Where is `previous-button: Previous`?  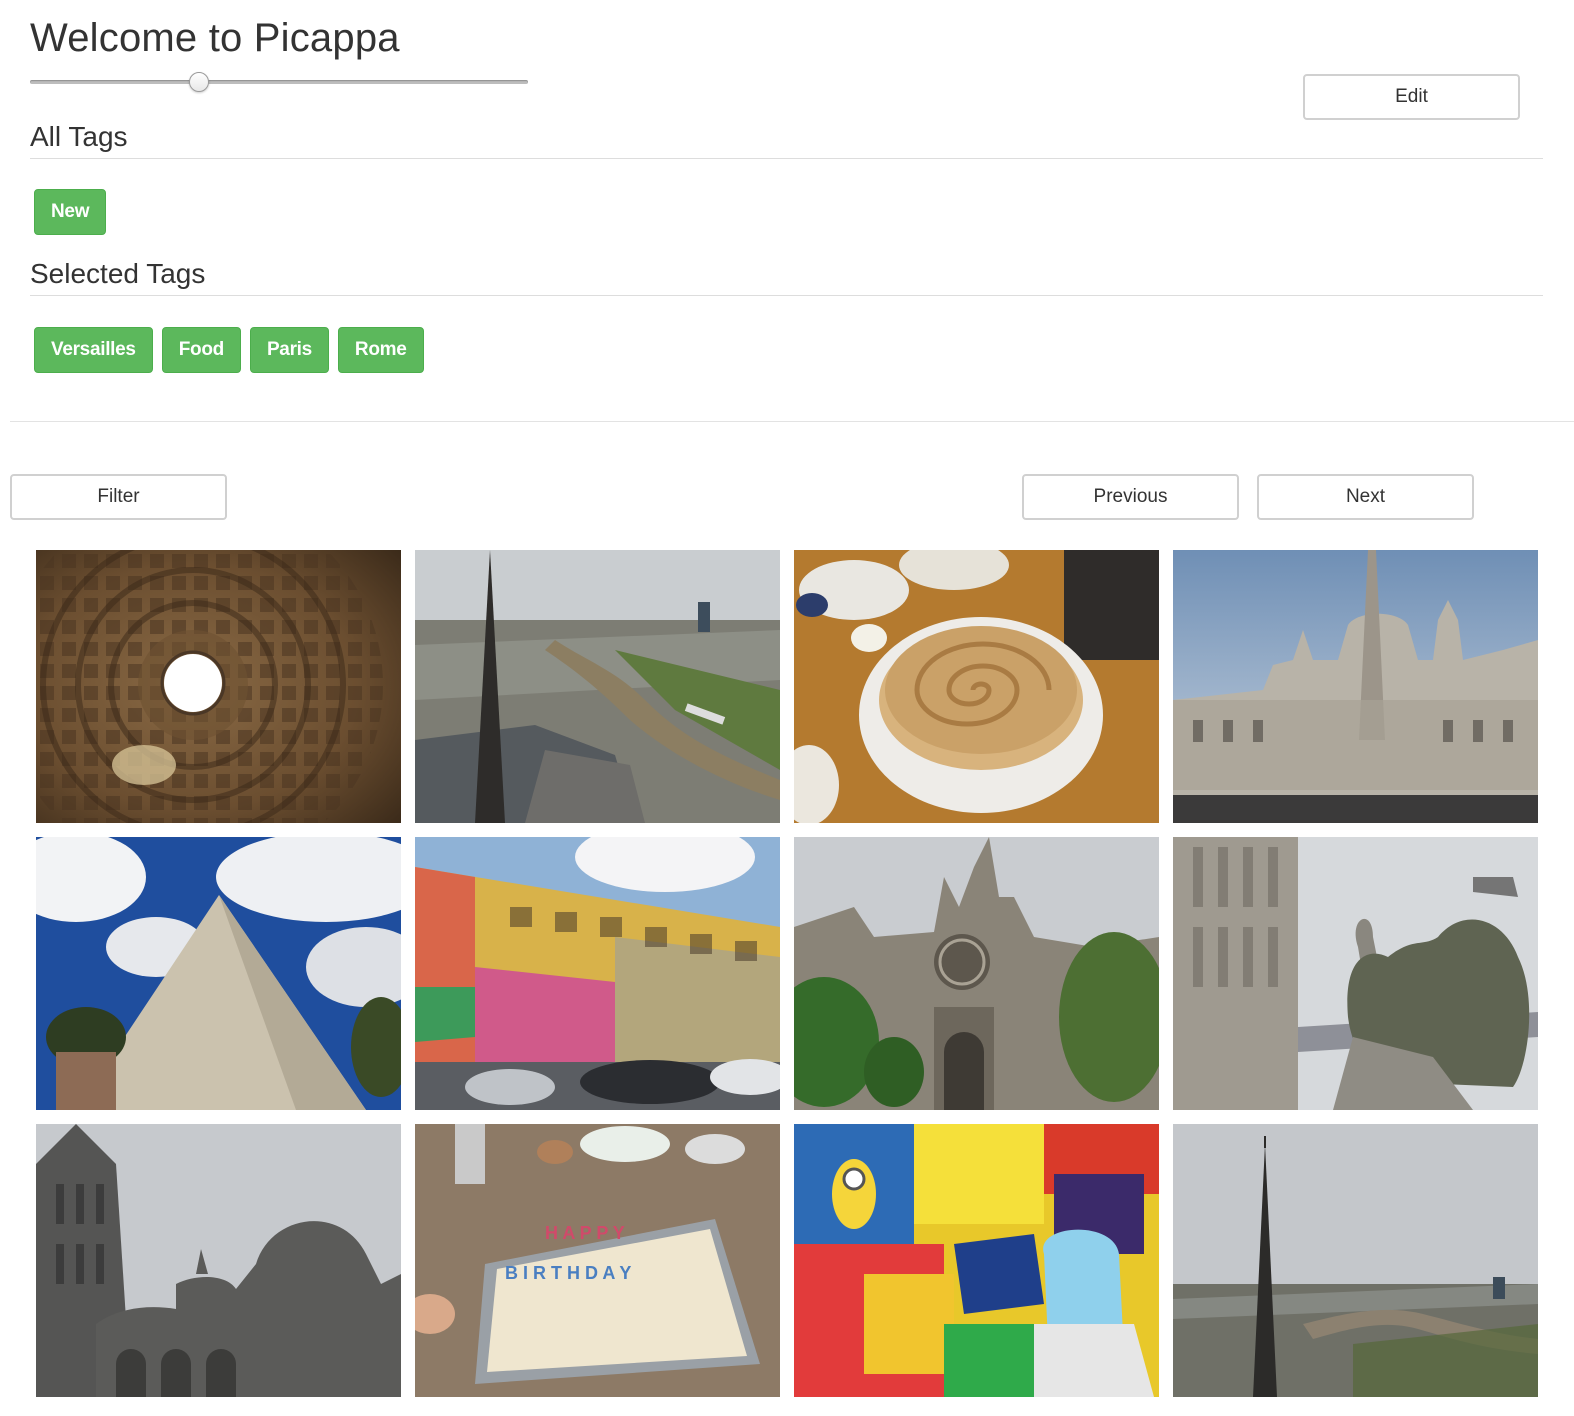
previous-button: Previous is located at coordinates (1130, 497).